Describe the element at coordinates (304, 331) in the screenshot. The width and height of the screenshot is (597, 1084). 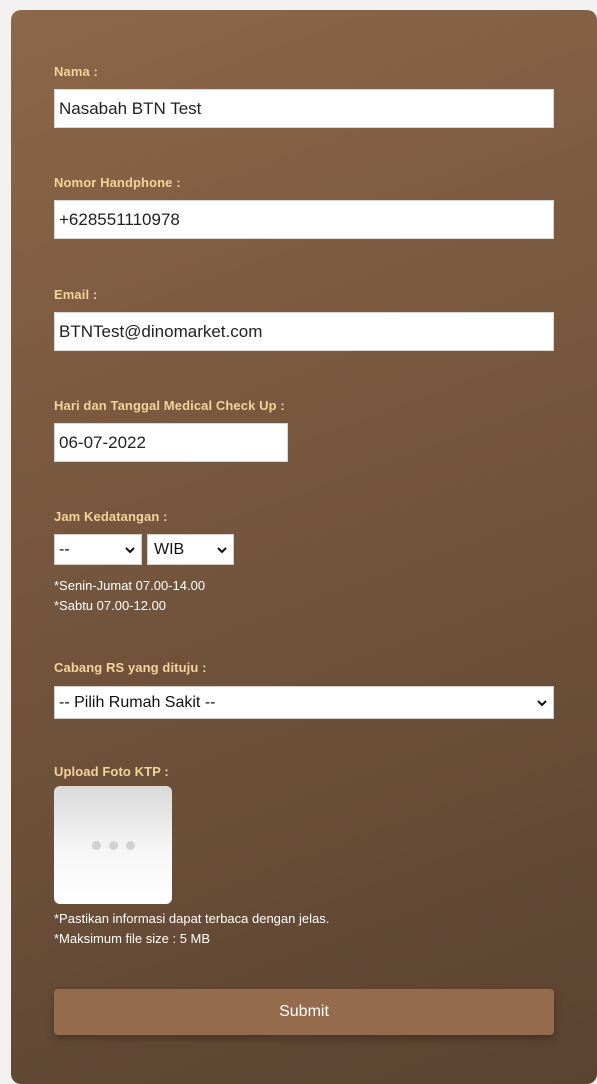
I see `email-input: BTNTest@dinomarket.com` at that location.